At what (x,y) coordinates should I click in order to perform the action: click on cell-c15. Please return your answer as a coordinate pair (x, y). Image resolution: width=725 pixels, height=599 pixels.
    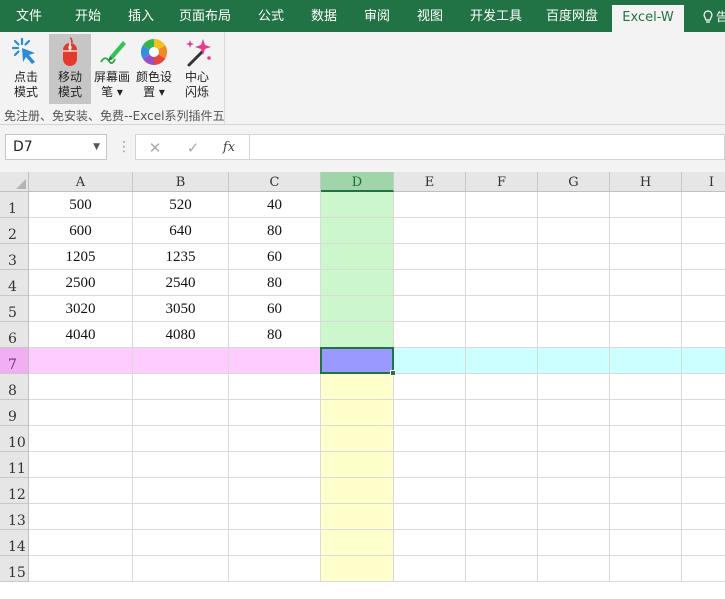
    Looking at the image, I should click on (275, 569).